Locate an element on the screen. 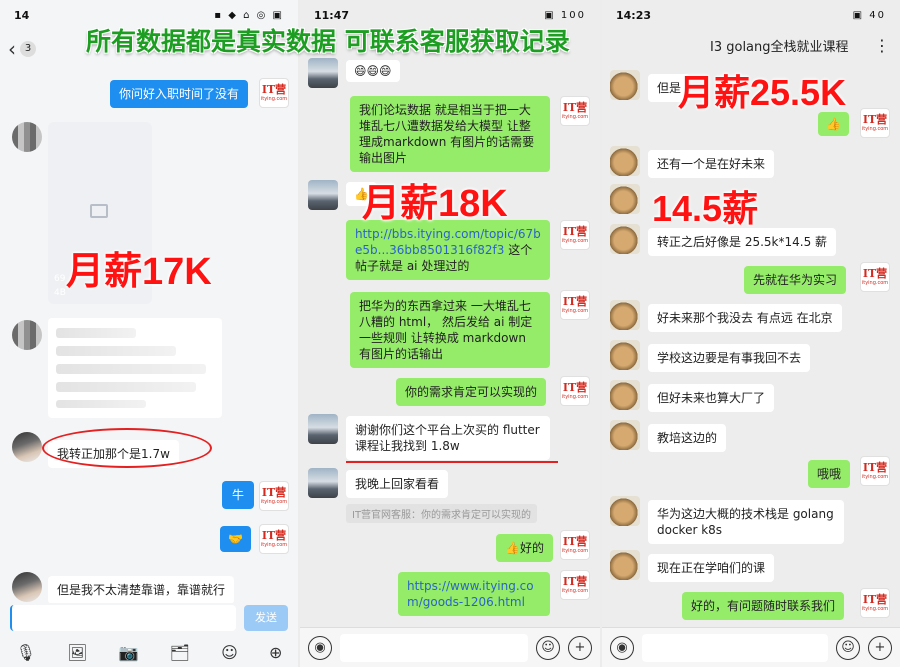 The image size is (900, 667). message-bubble: 你问好入职时间了没有 is located at coordinates (179, 94).